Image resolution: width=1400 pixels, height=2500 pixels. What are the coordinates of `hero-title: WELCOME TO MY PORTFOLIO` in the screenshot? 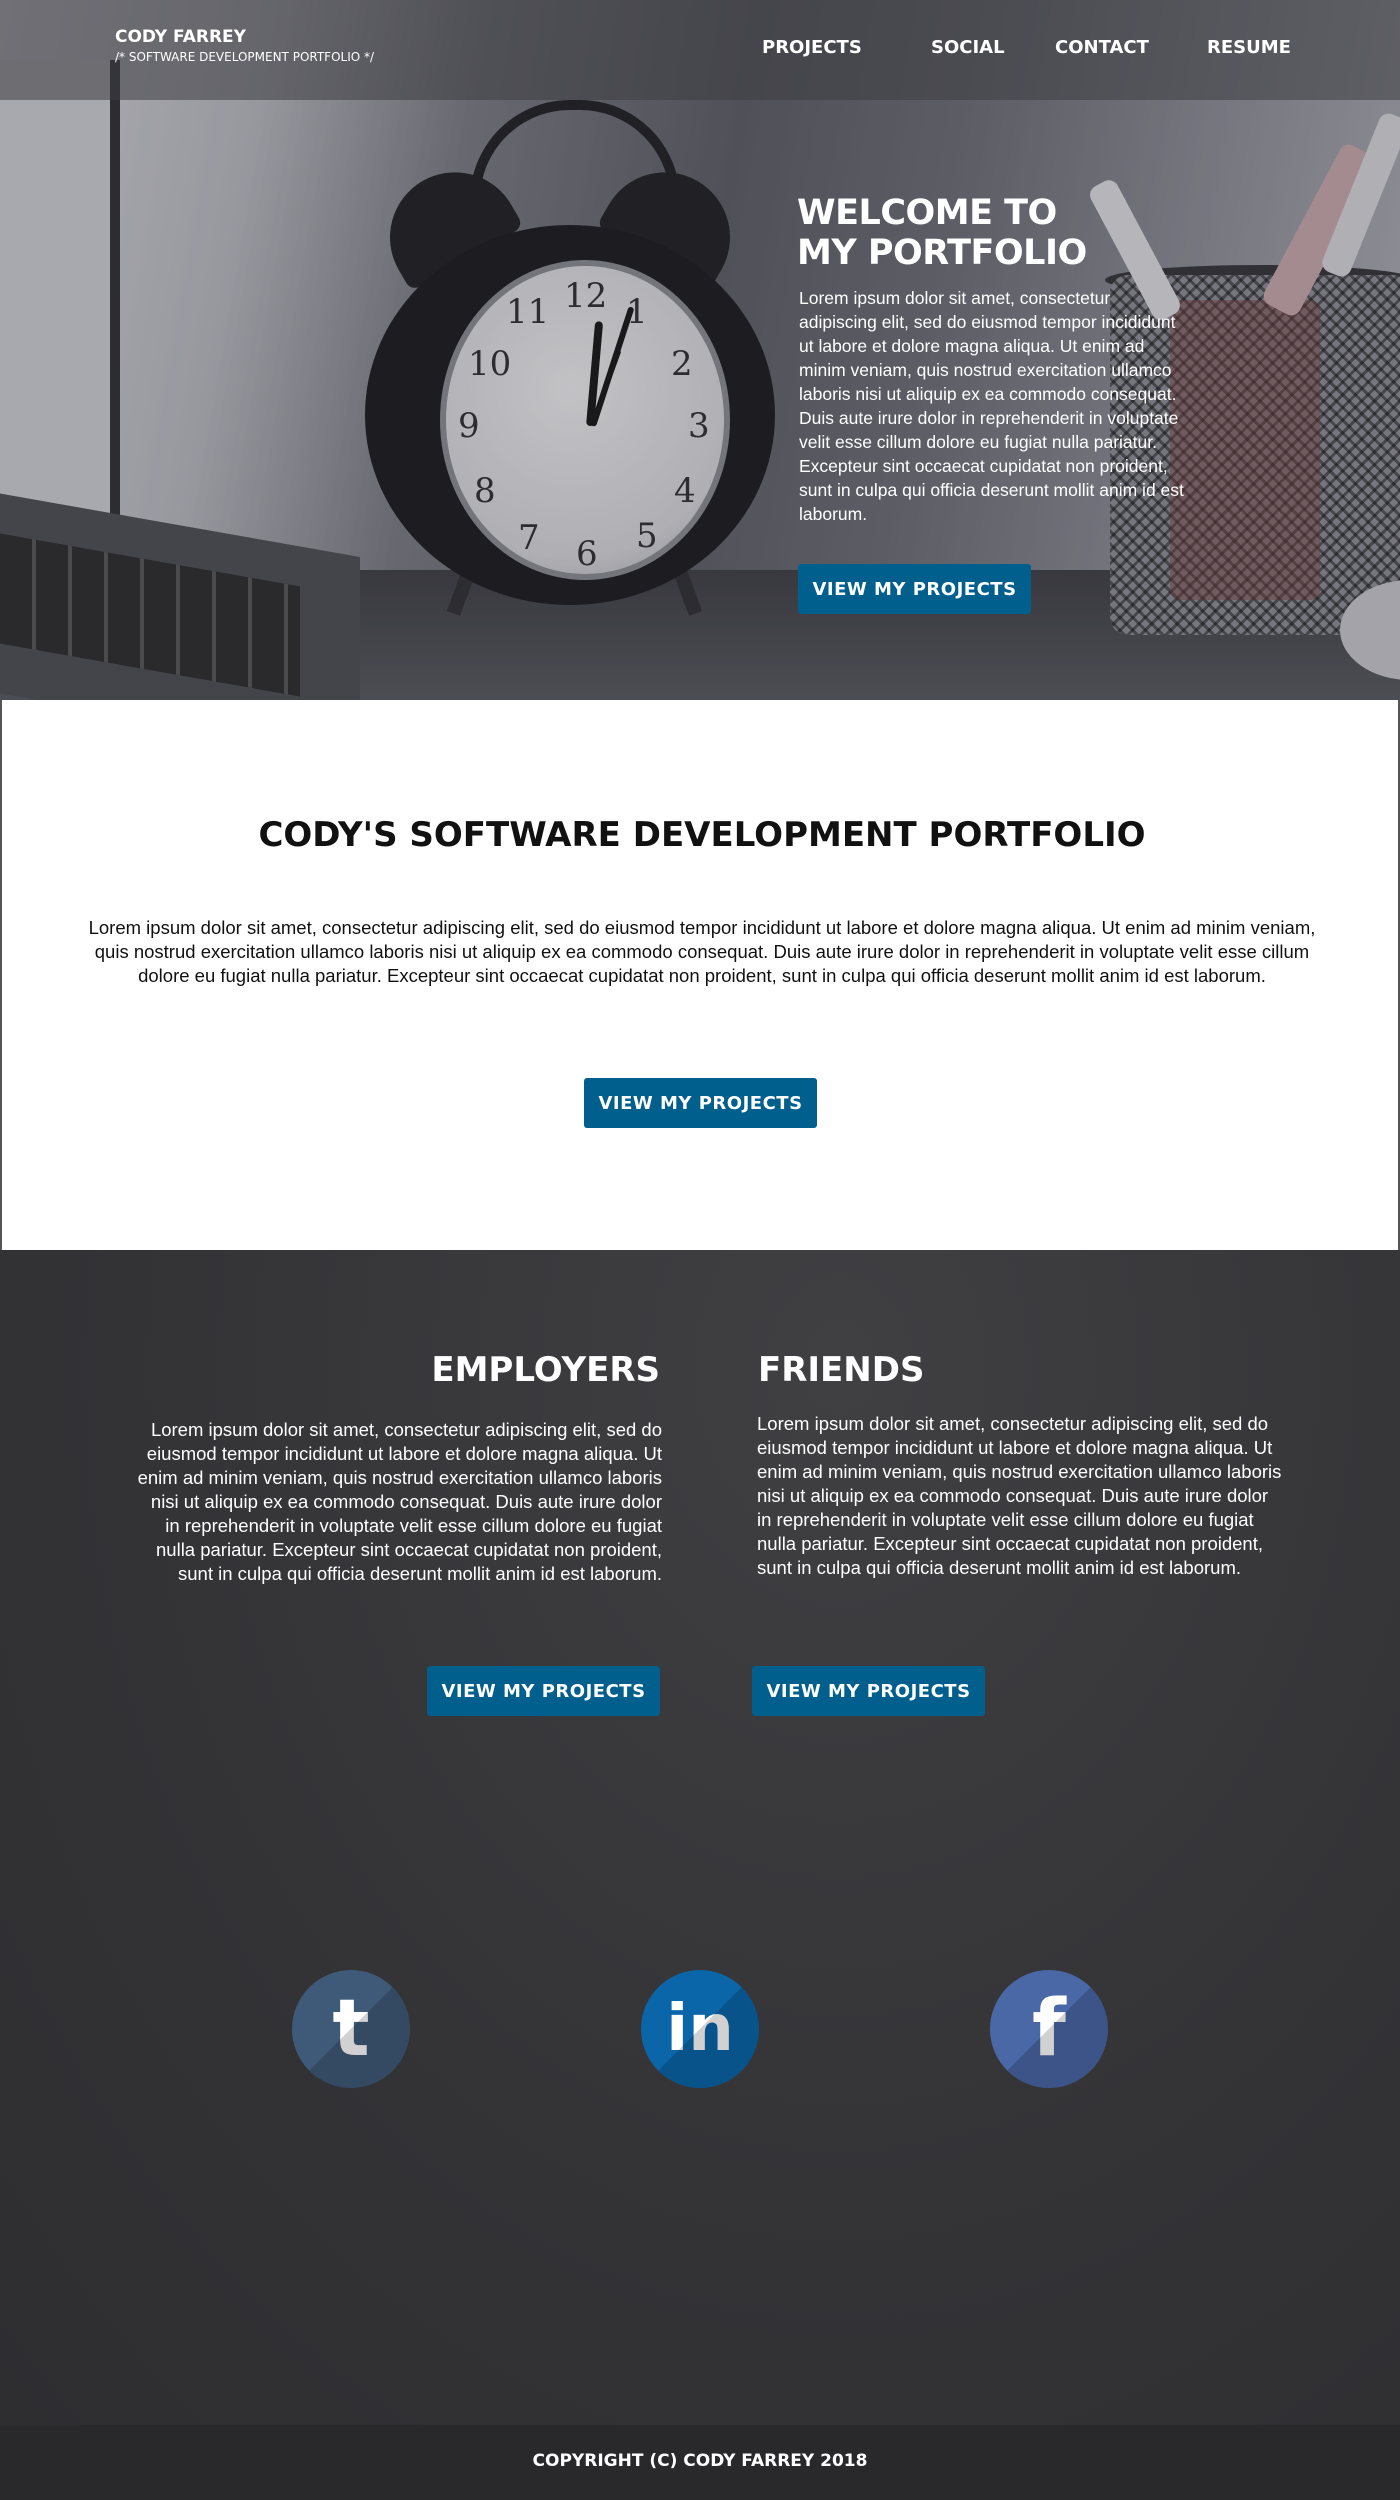 It's located at (997, 233).